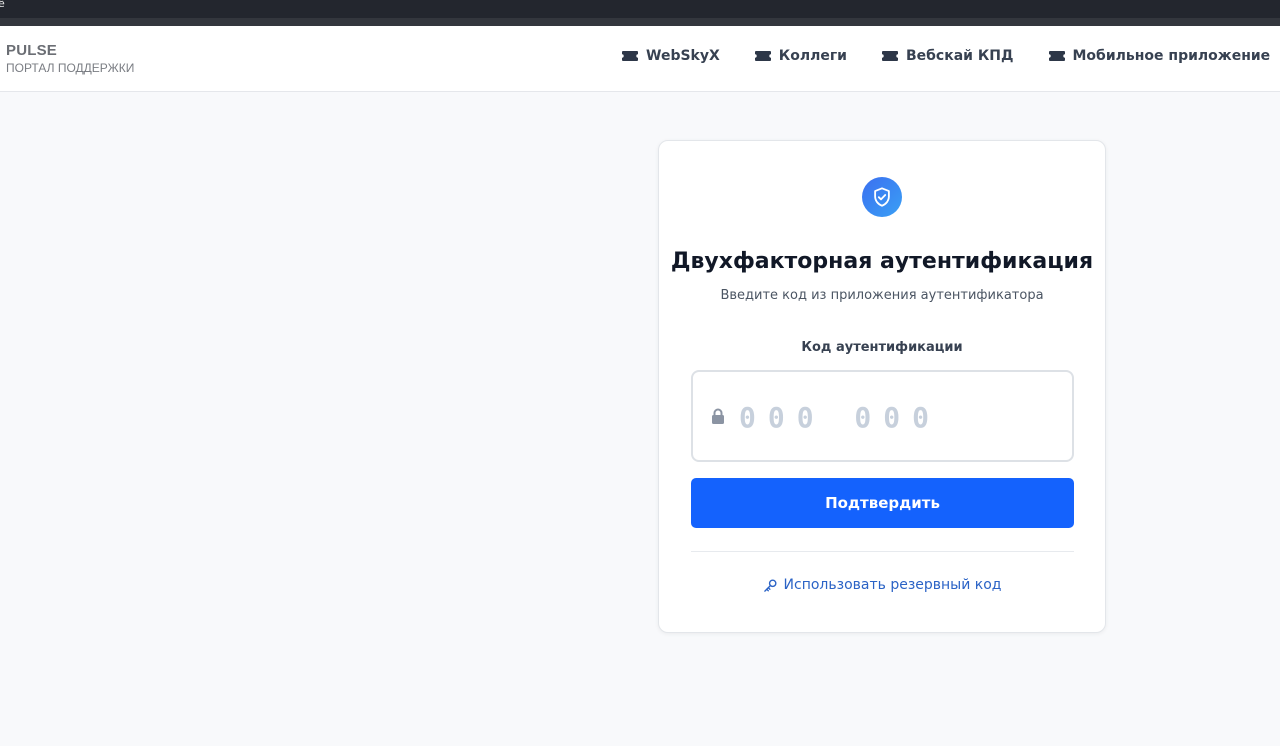 Image resolution: width=1280 pixels, height=746 pixels. Describe the element at coordinates (770, 585) in the screenshot. I see `key-icon` at that location.